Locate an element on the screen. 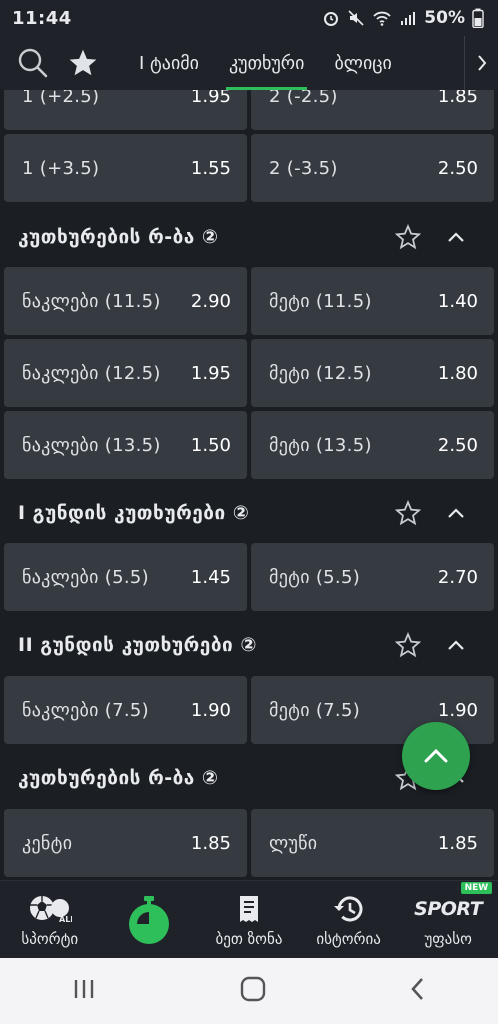 Image resolution: width=498 pixels, height=1024 pixels. favorites-button is located at coordinates (83, 63).